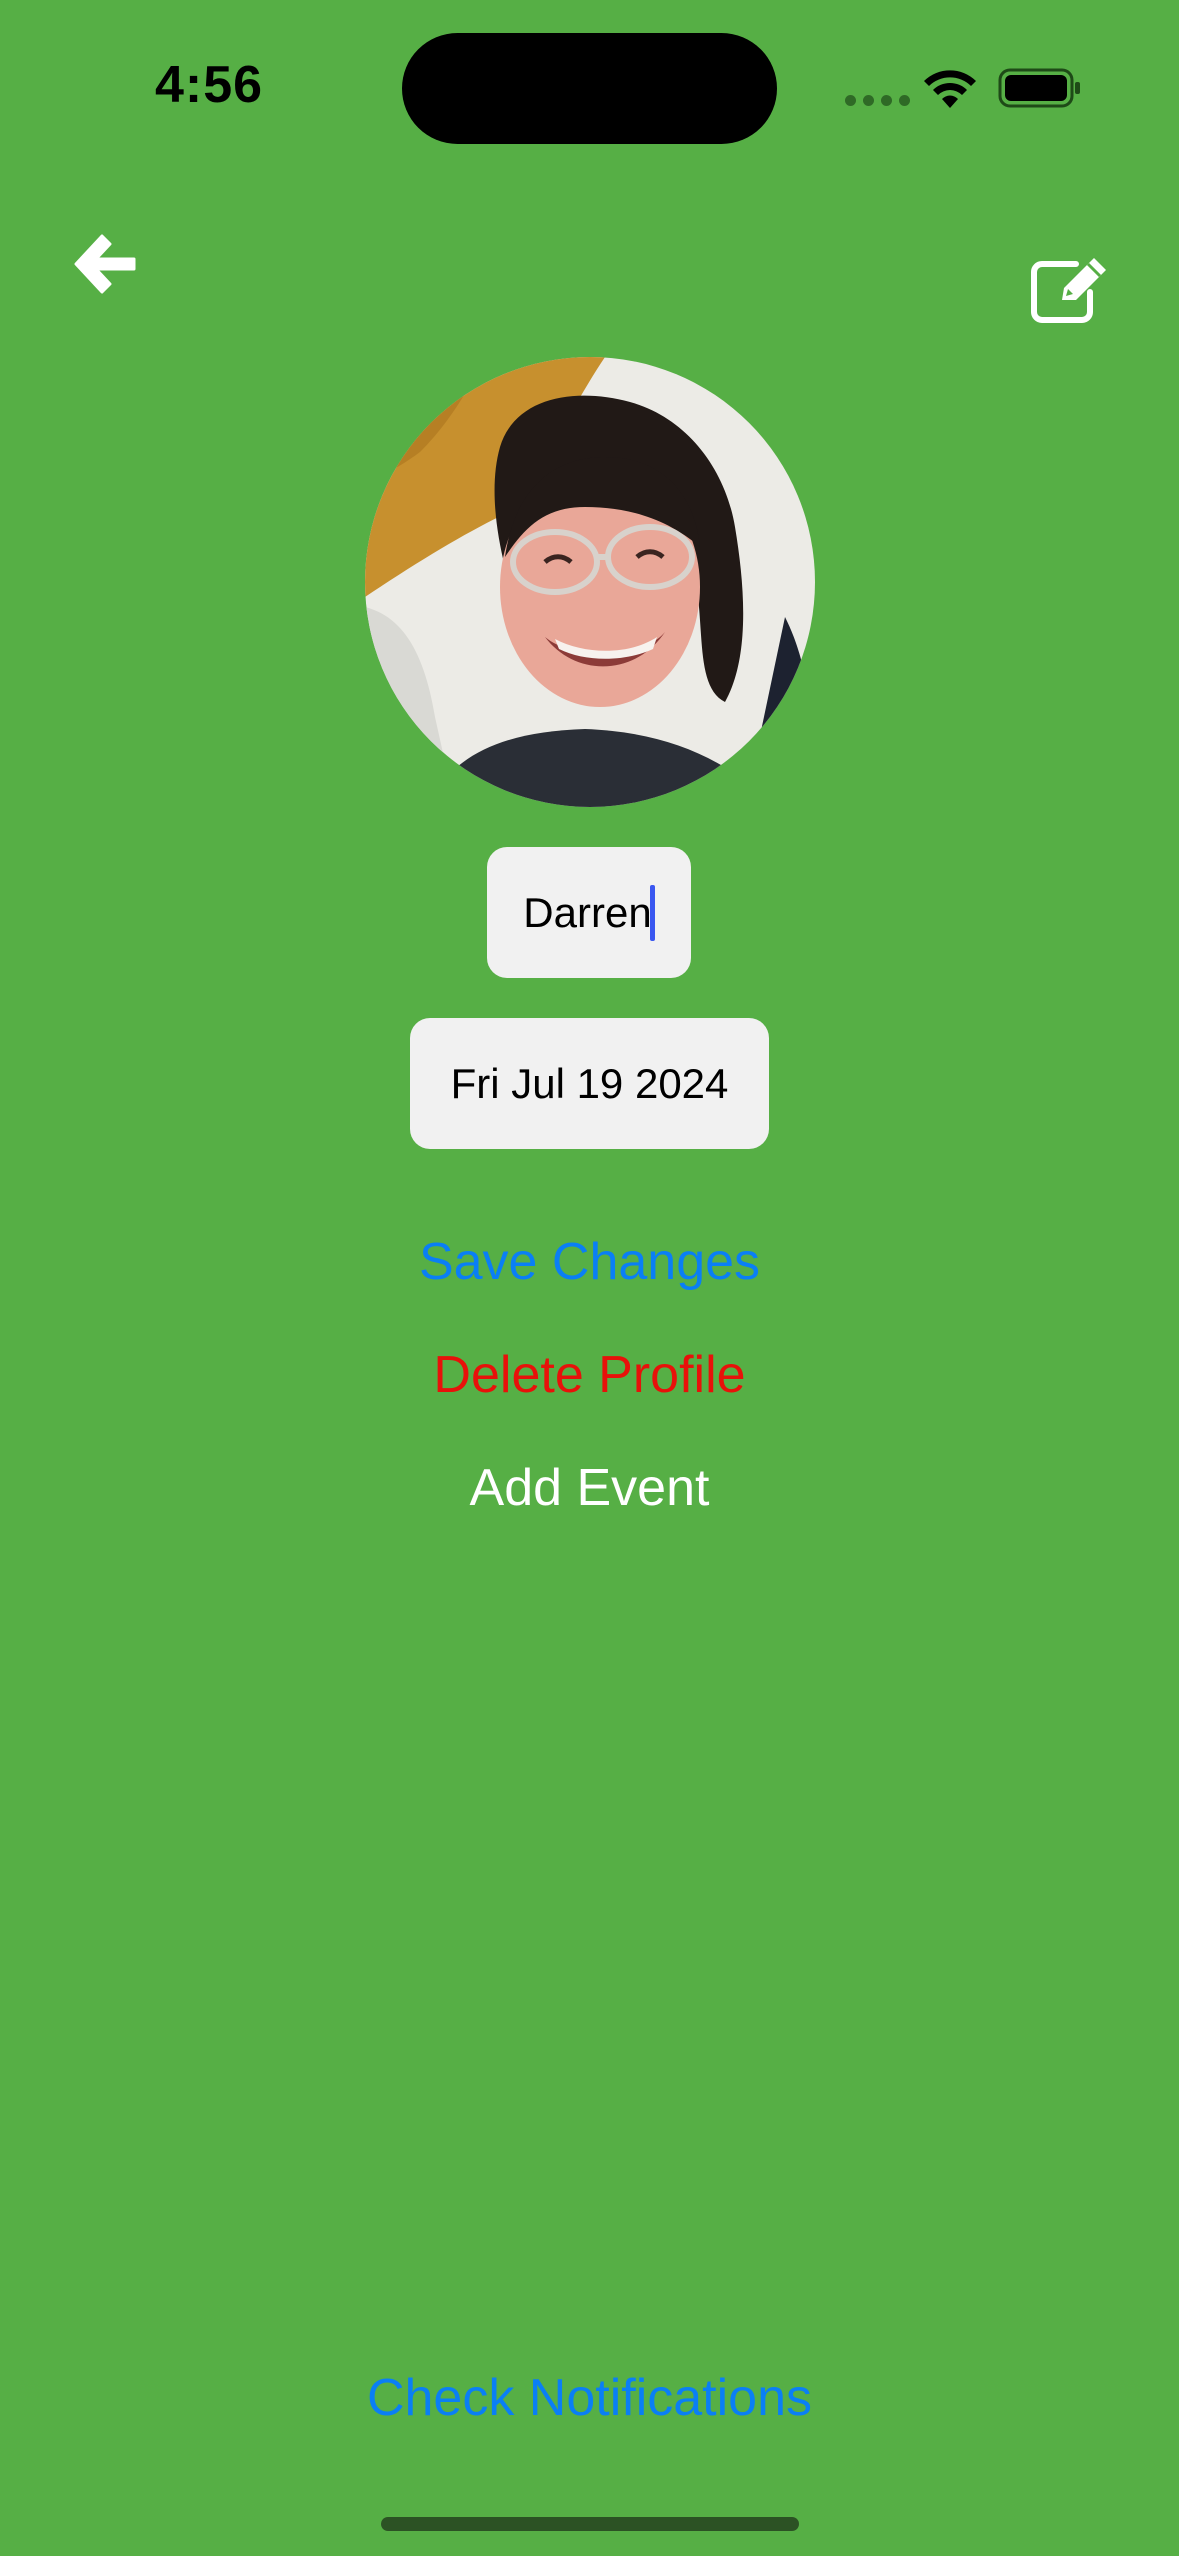 The width and height of the screenshot is (1179, 2556). I want to click on edit-button, so click(1070, 290).